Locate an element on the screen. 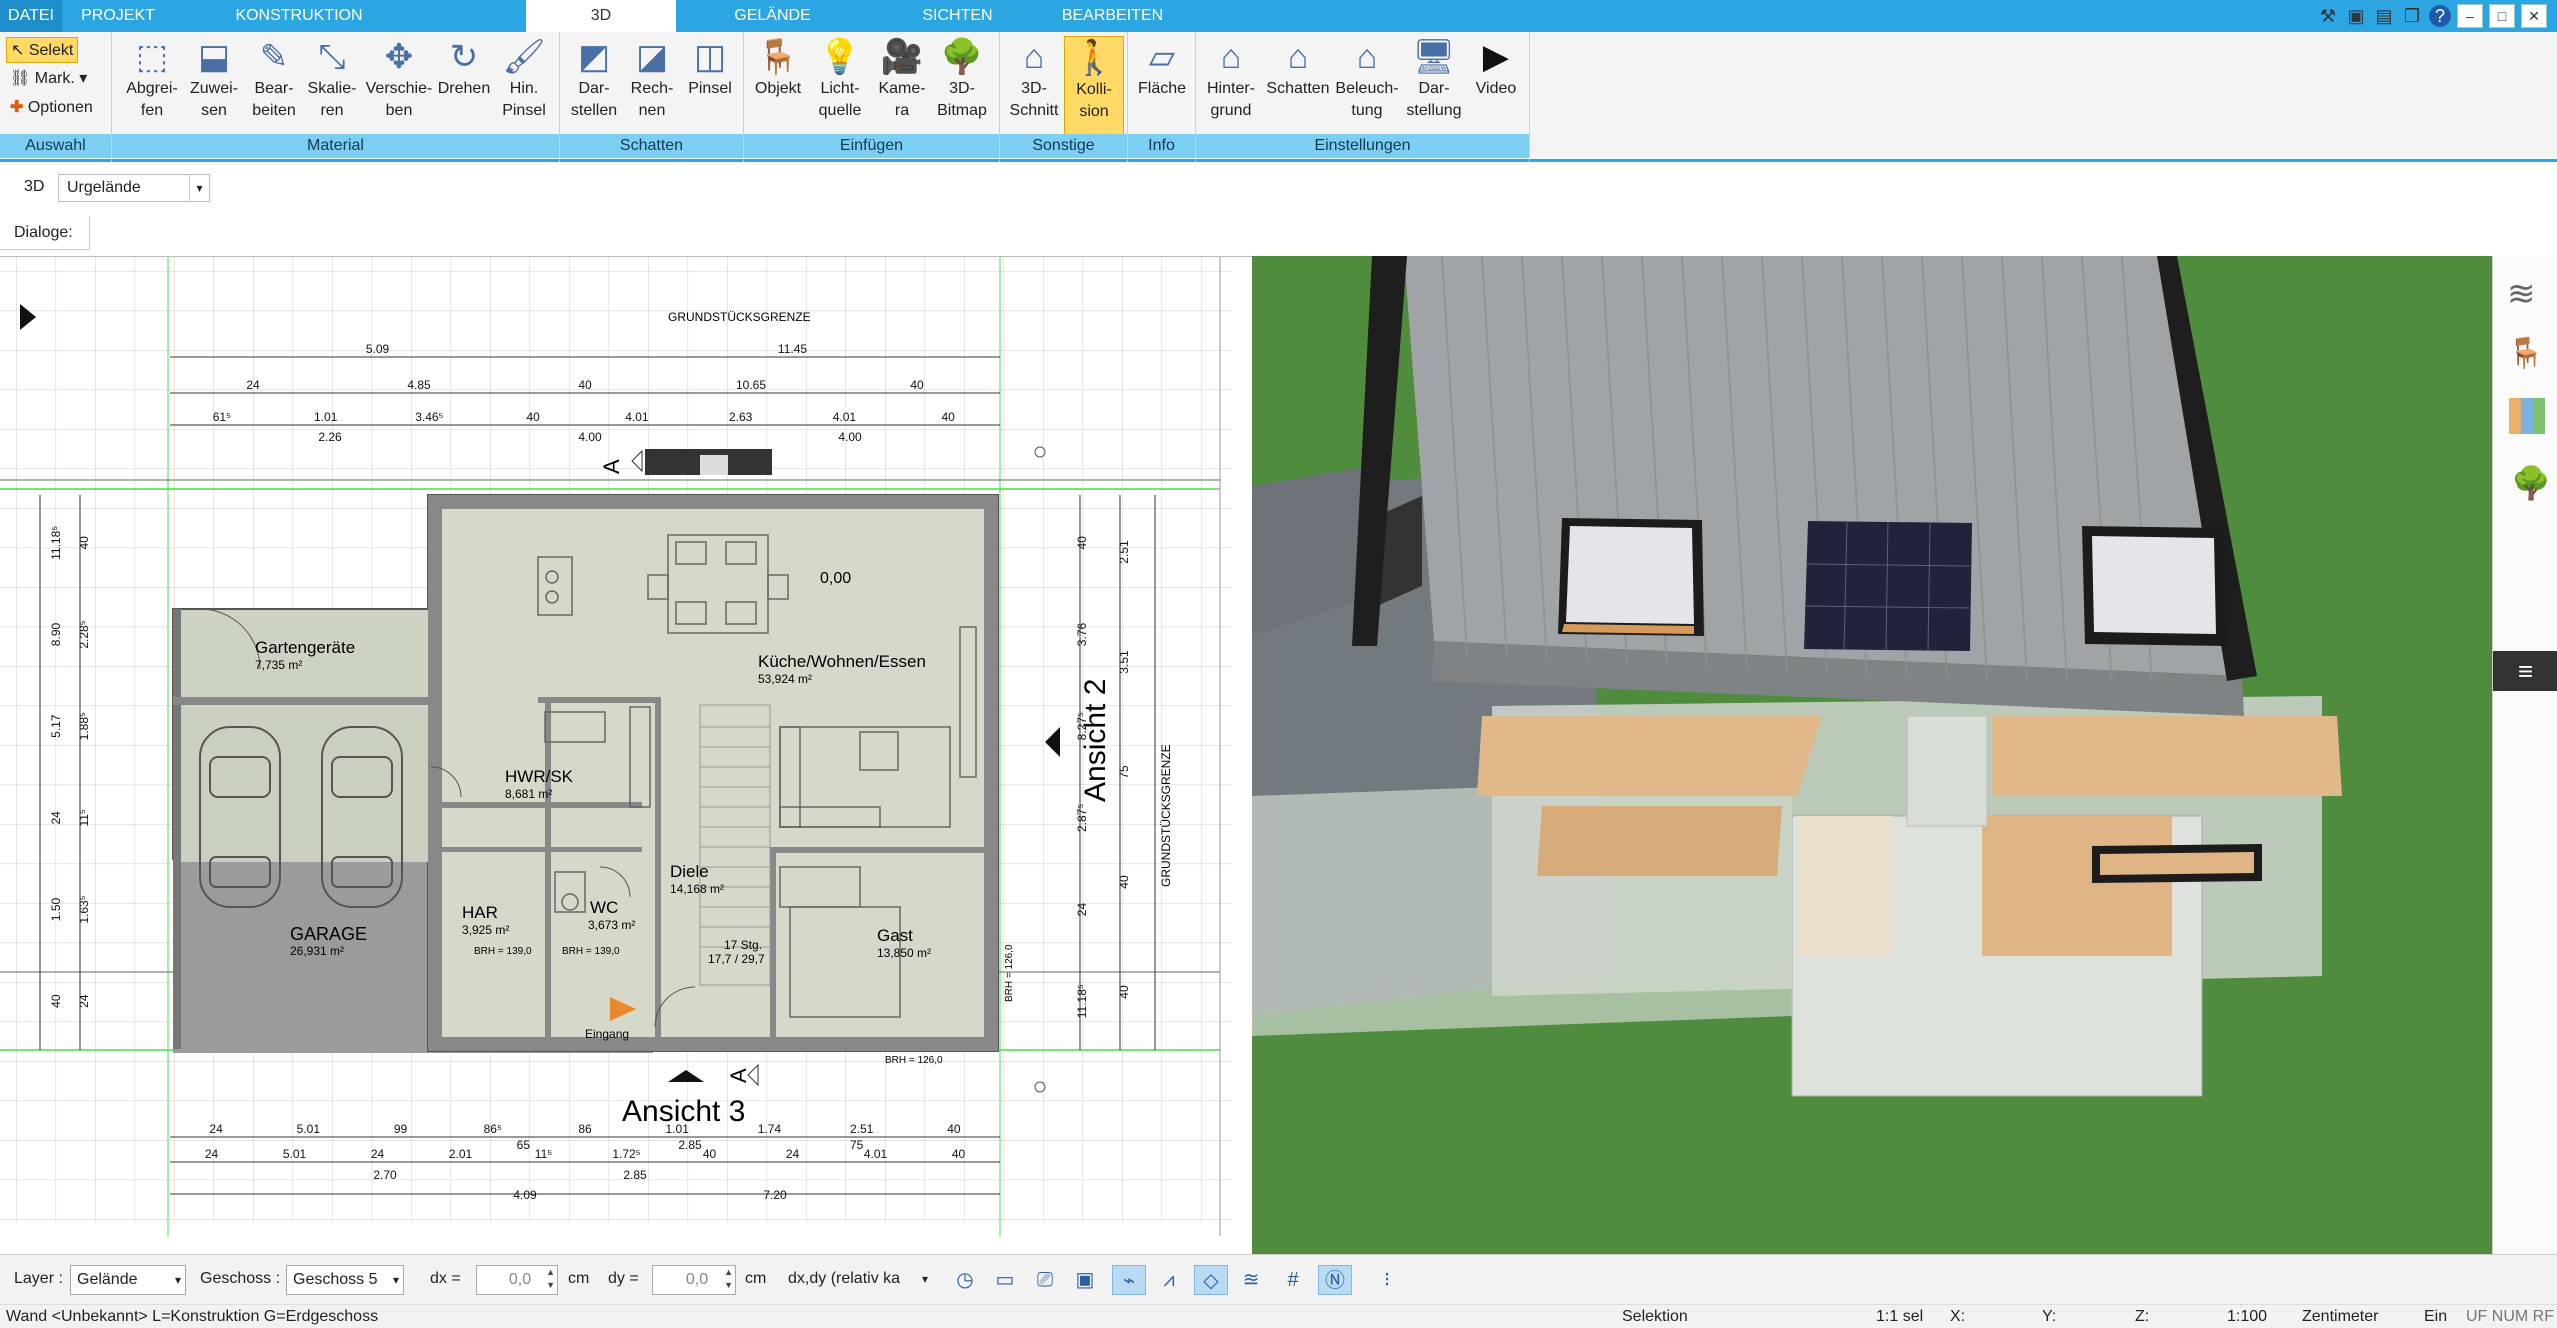 This screenshot has width=2557, height=1328. objekt-button: 🪑 Objekt is located at coordinates (778, 86).